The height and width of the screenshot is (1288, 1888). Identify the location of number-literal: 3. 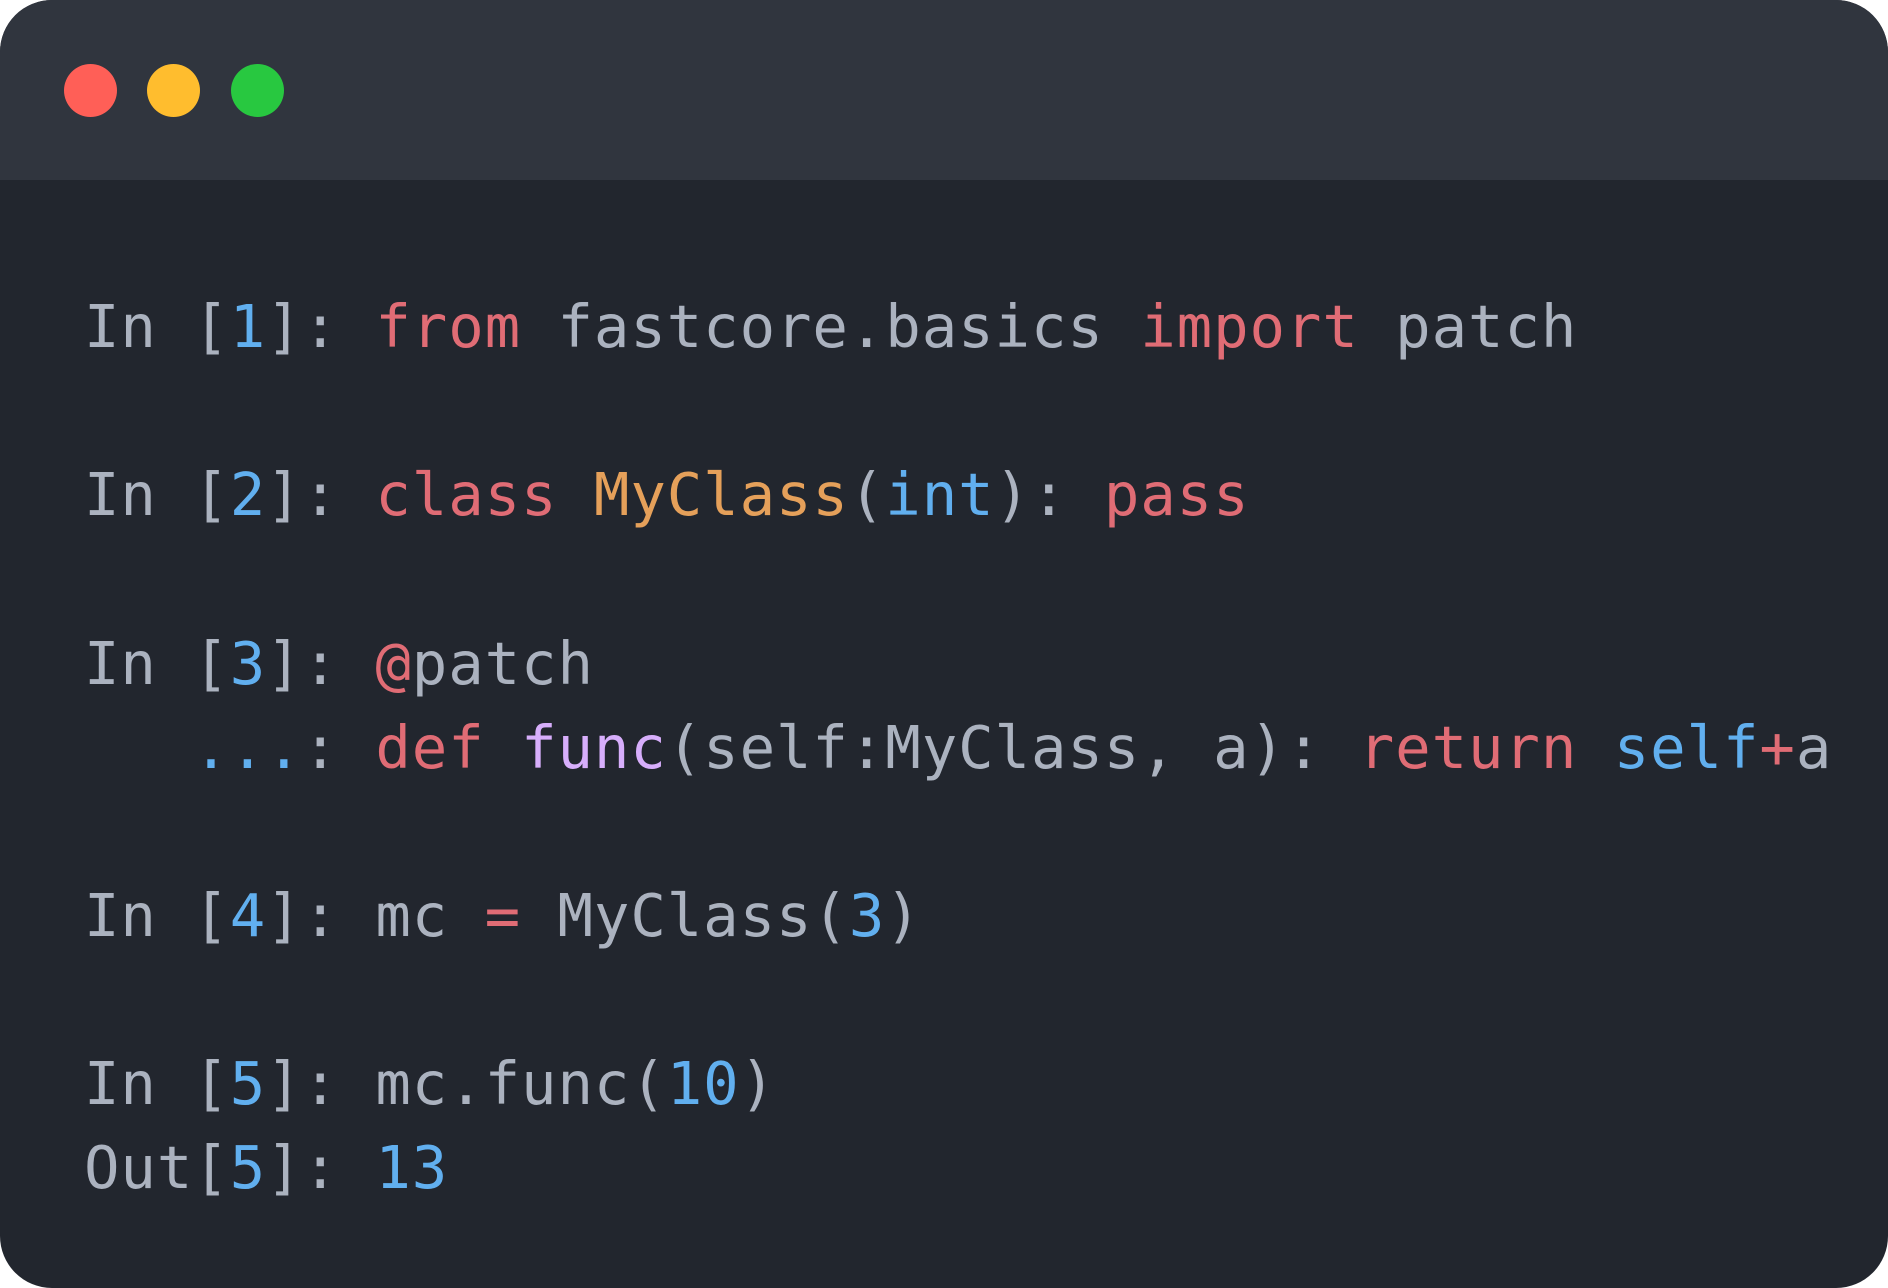
(867, 915).